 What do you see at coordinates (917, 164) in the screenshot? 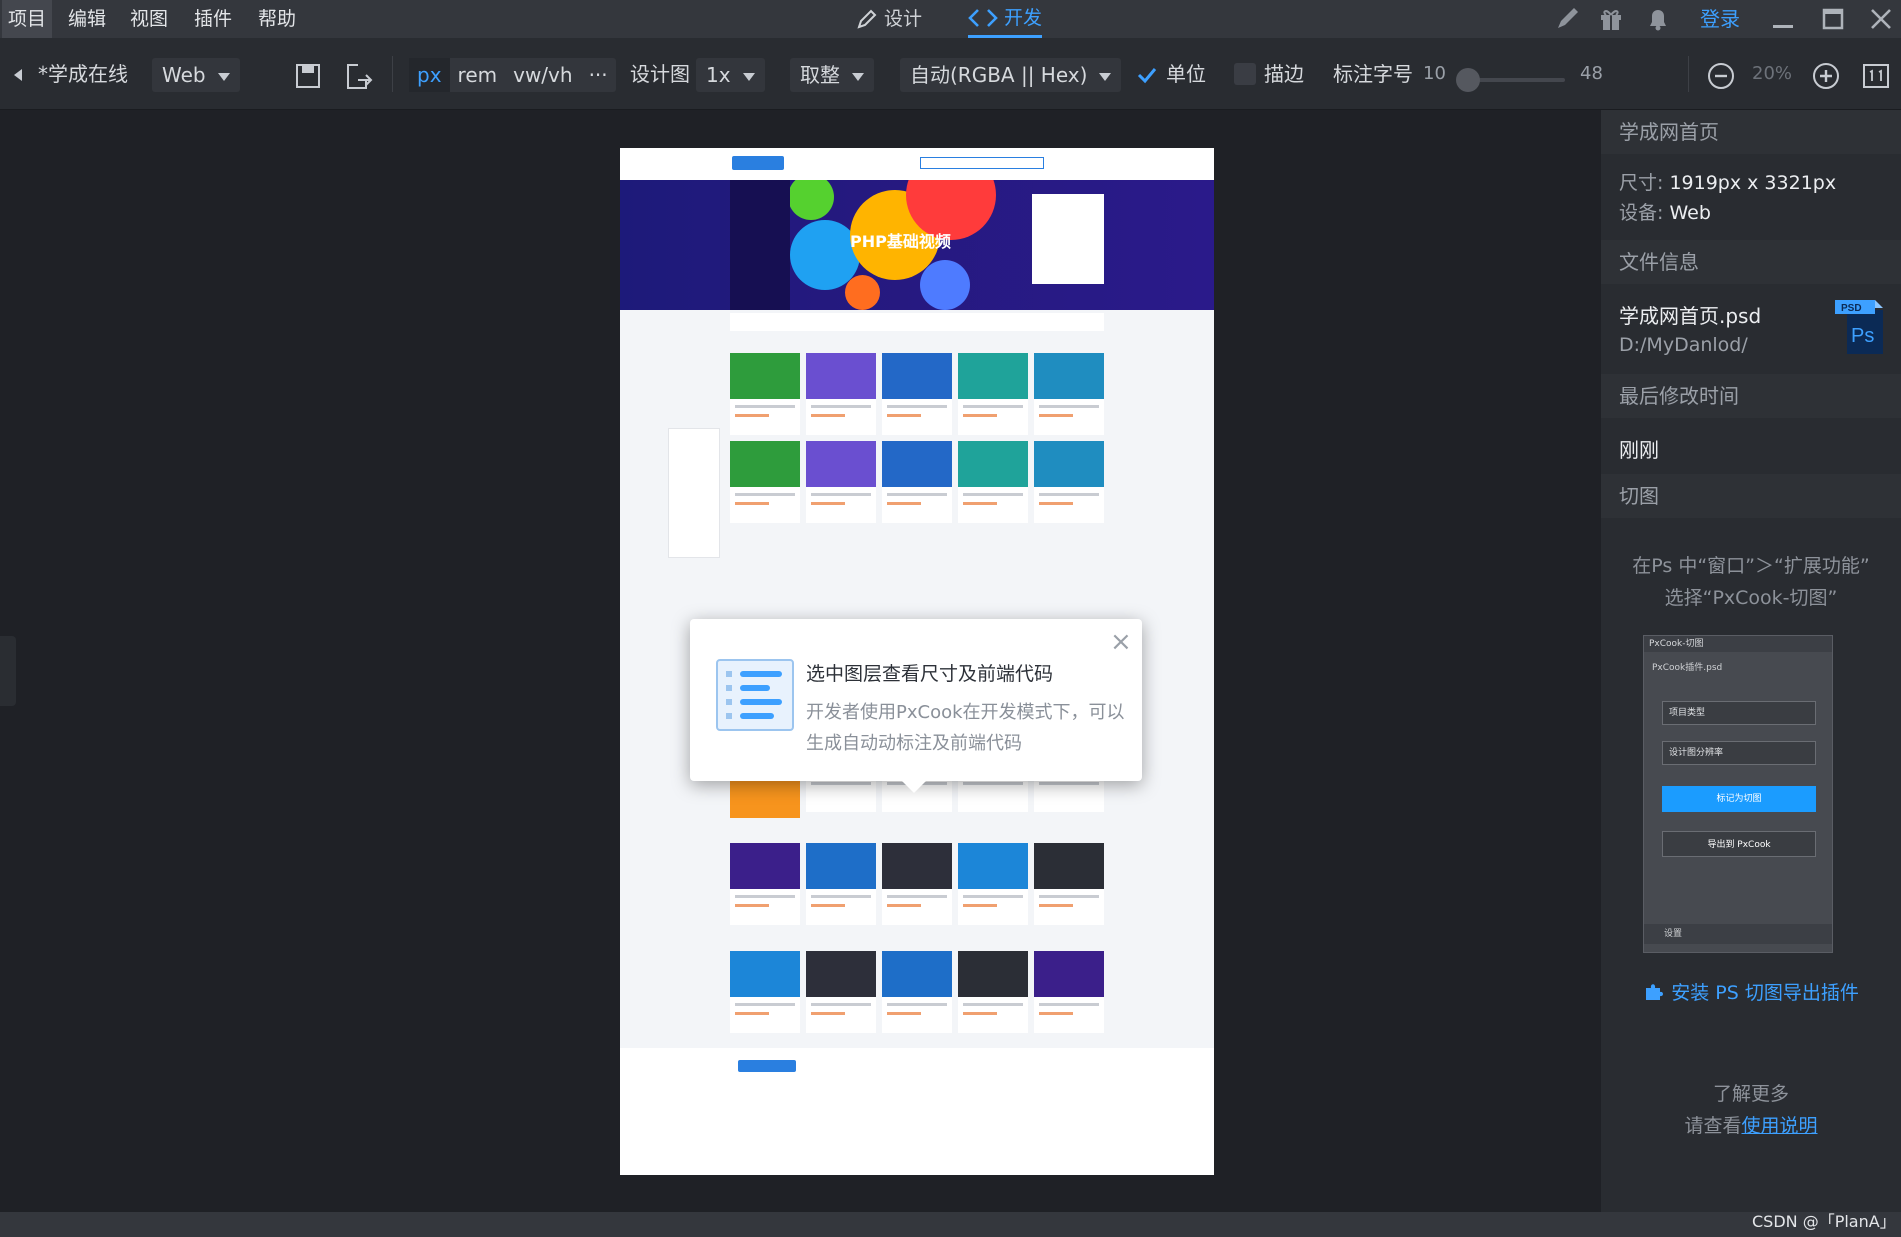
I see `artboard-header` at bounding box center [917, 164].